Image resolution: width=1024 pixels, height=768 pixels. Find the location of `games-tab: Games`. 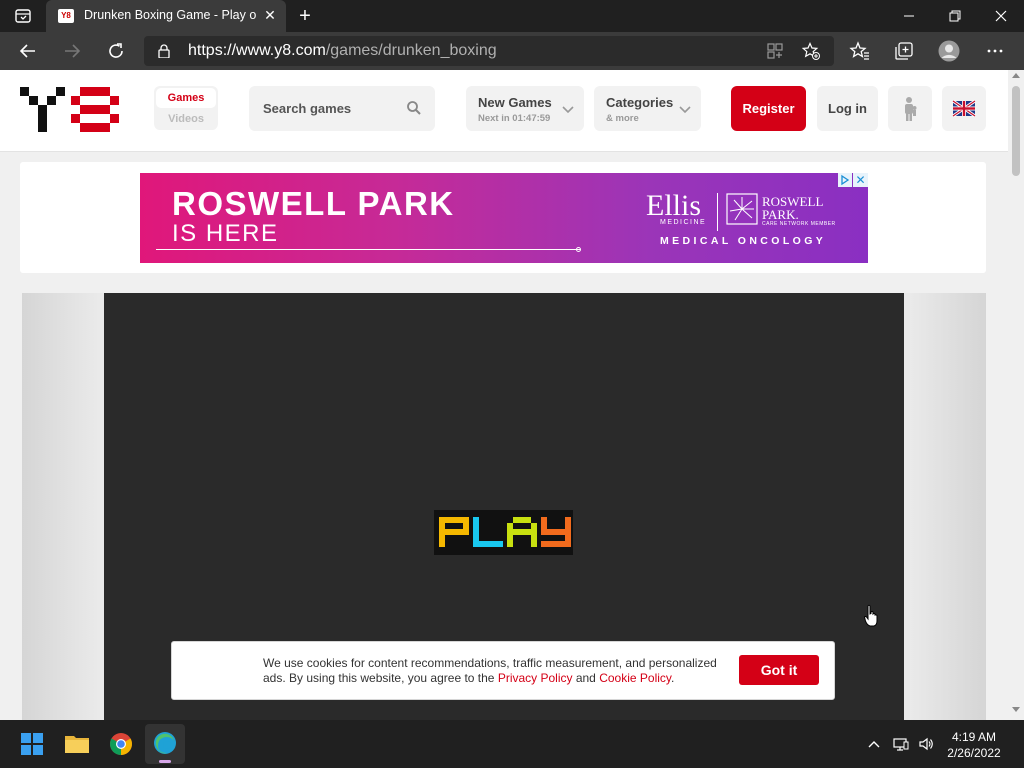

games-tab: Games is located at coordinates (186, 98).